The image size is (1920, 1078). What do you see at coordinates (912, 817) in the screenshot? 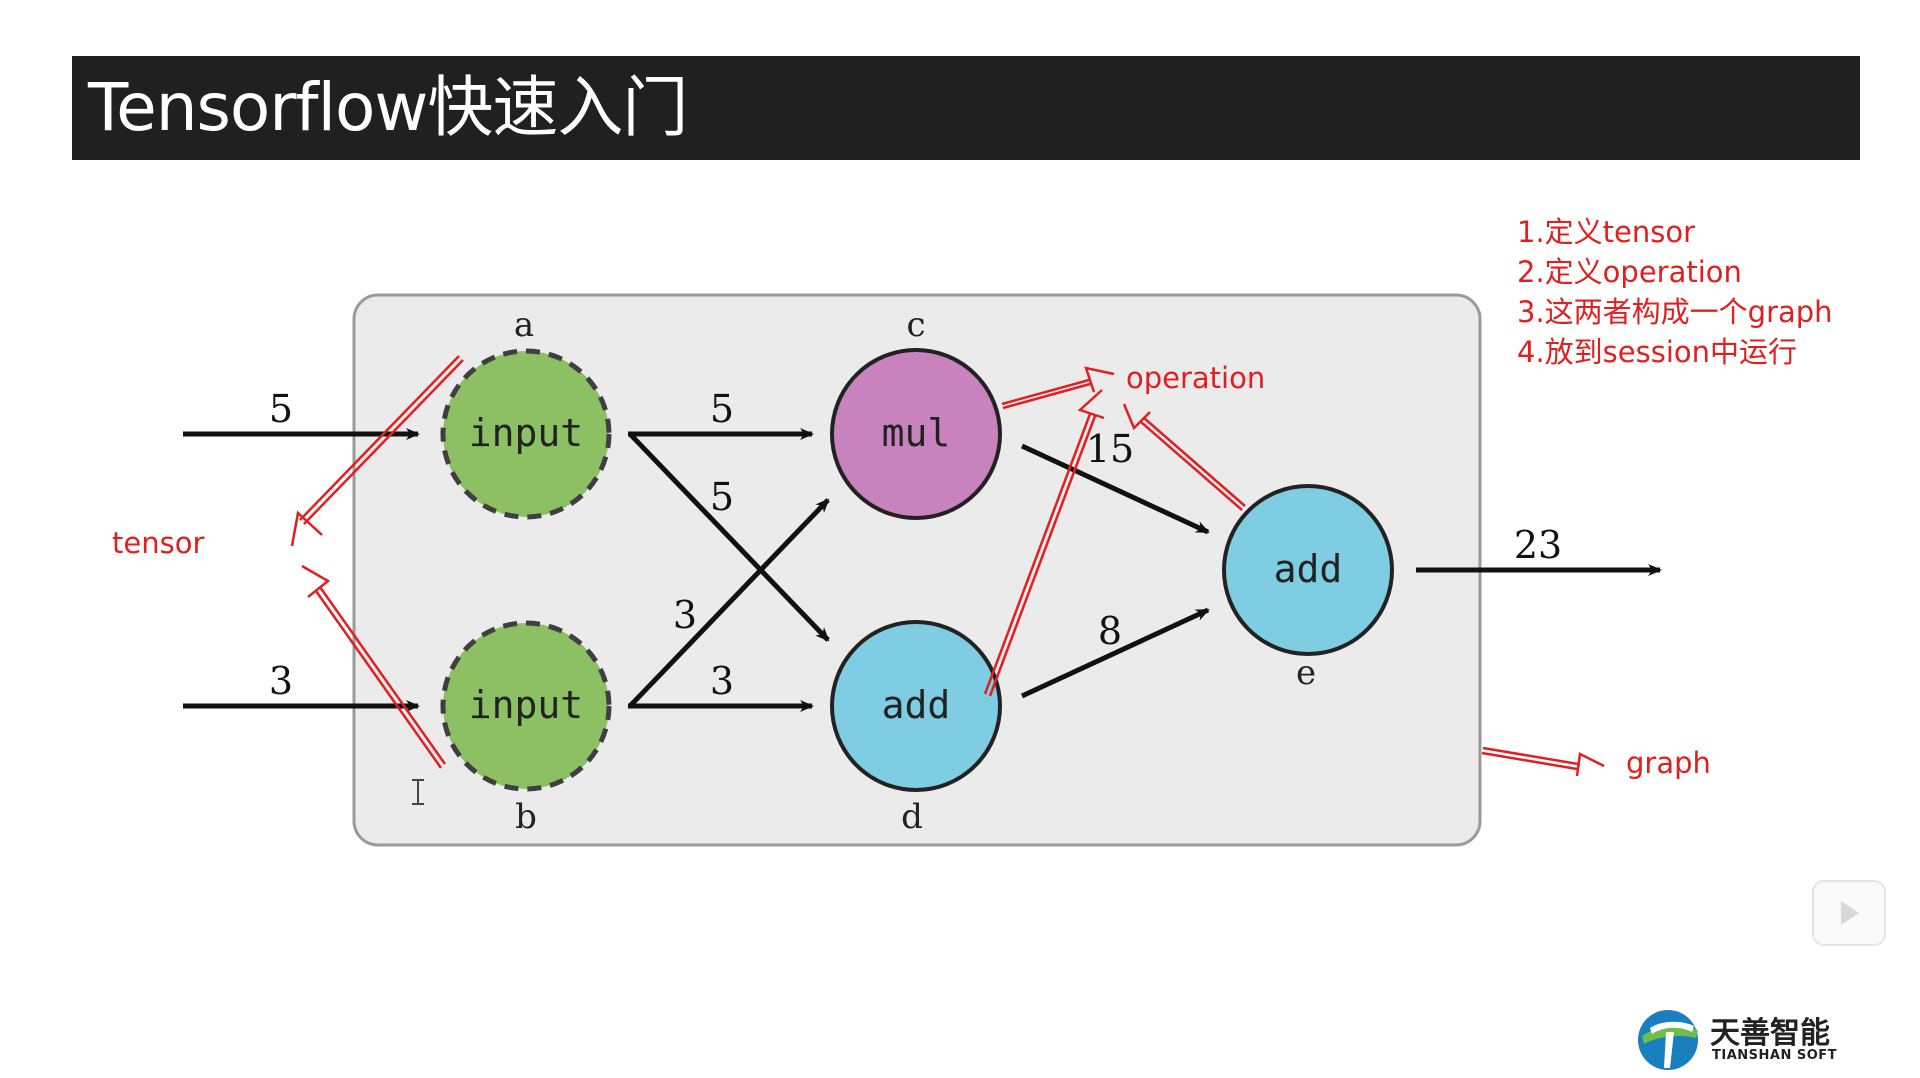
I see `node-d-letter: d` at bounding box center [912, 817].